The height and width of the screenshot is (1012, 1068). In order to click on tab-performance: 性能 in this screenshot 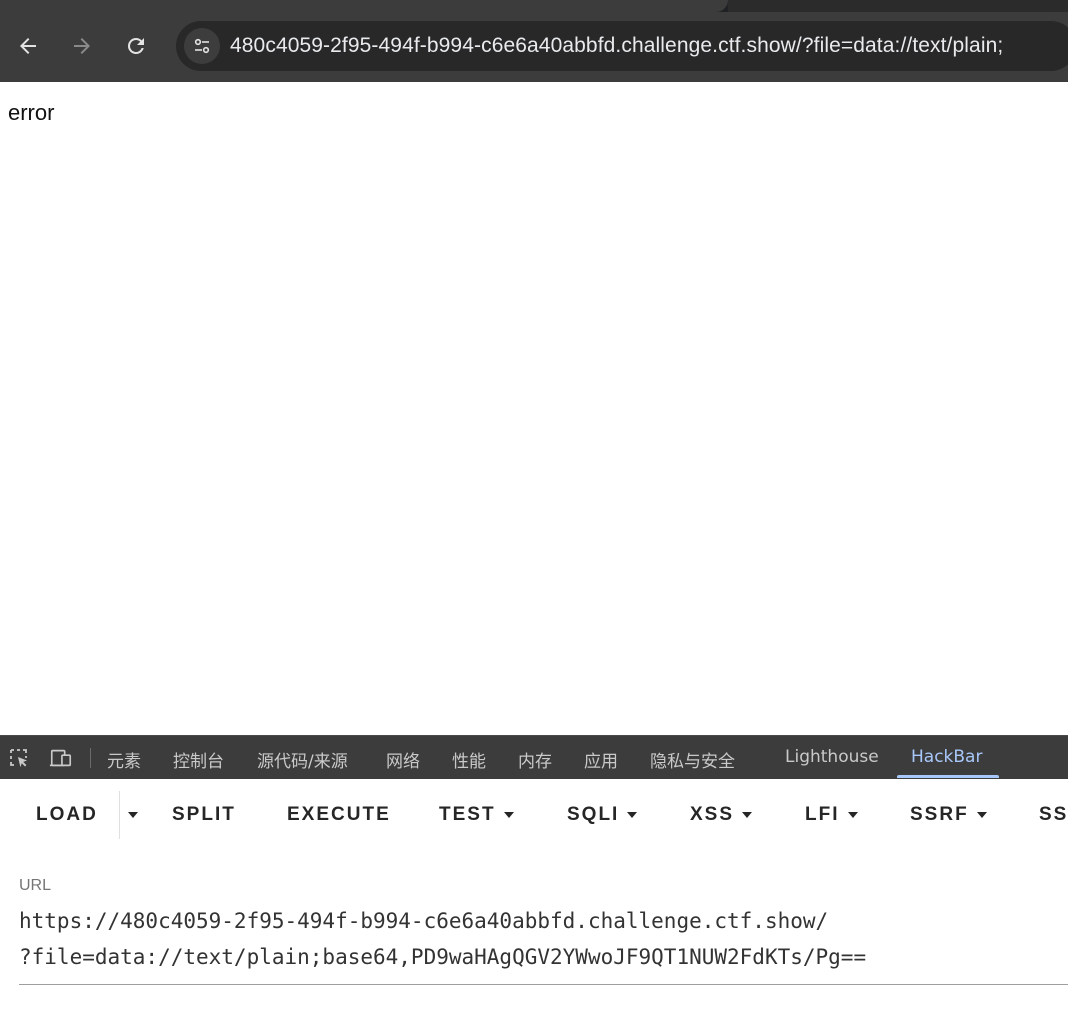, I will do `click(469, 759)`.